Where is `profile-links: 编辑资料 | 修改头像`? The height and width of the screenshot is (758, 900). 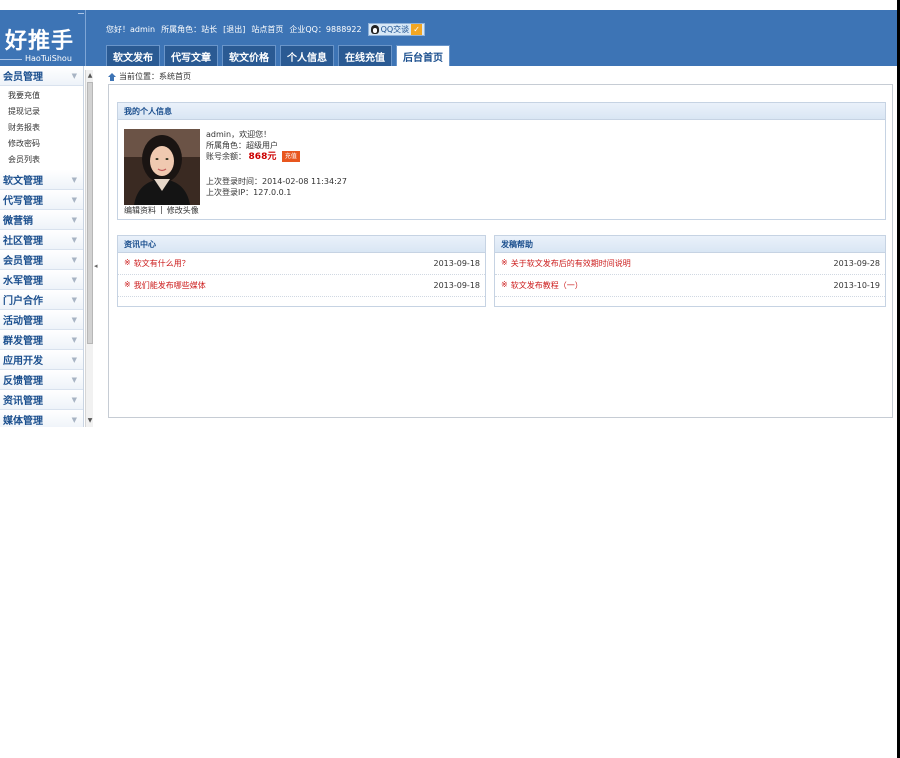
profile-links: 编辑资料 | 修改头像 is located at coordinates (161, 210).